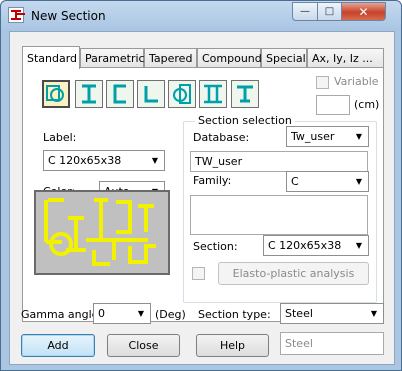 This screenshot has height=371, width=402. I want to click on section-label: Section:, so click(215, 246).